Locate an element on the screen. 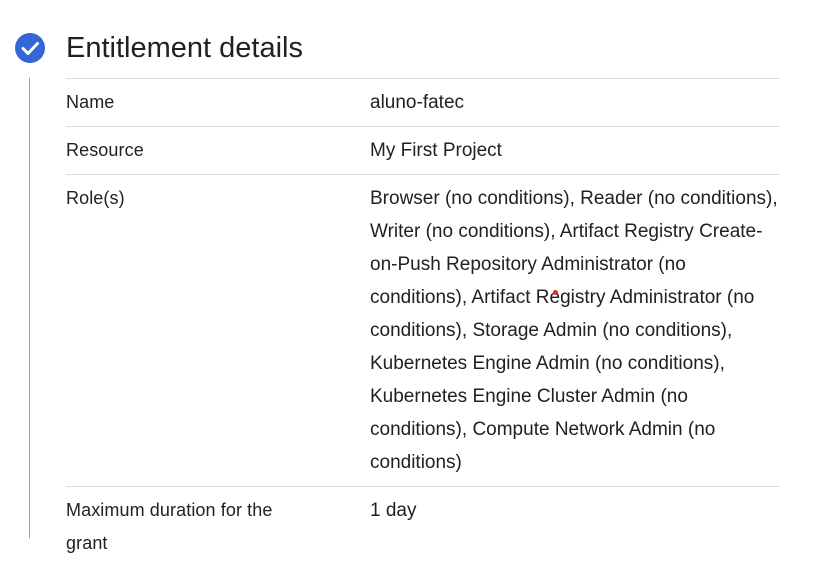 This screenshot has width=816, height=567. section-title: Entitlement details is located at coordinates (184, 48).